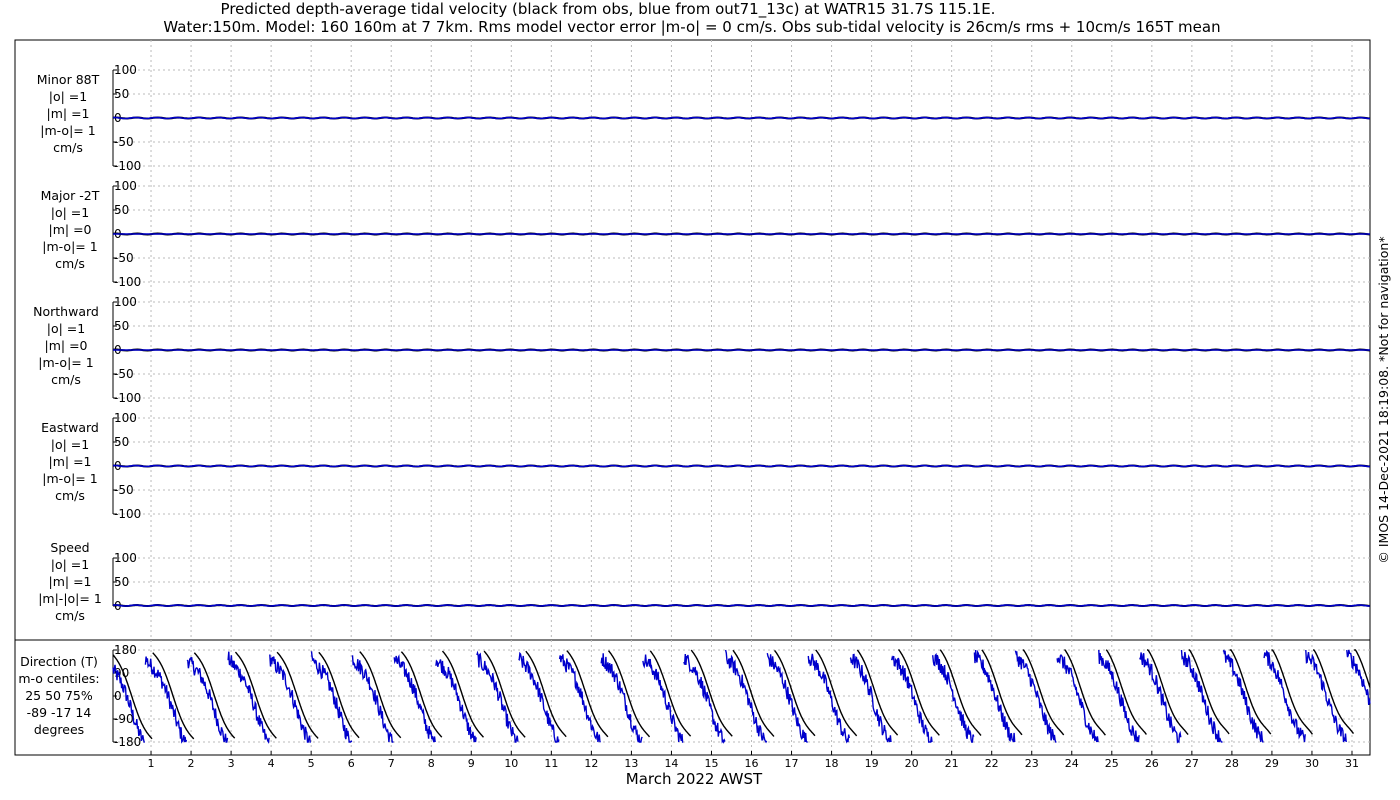 The height and width of the screenshot is (800, 1400). I want to click on x-tick-label: 20, so click(912, 763).